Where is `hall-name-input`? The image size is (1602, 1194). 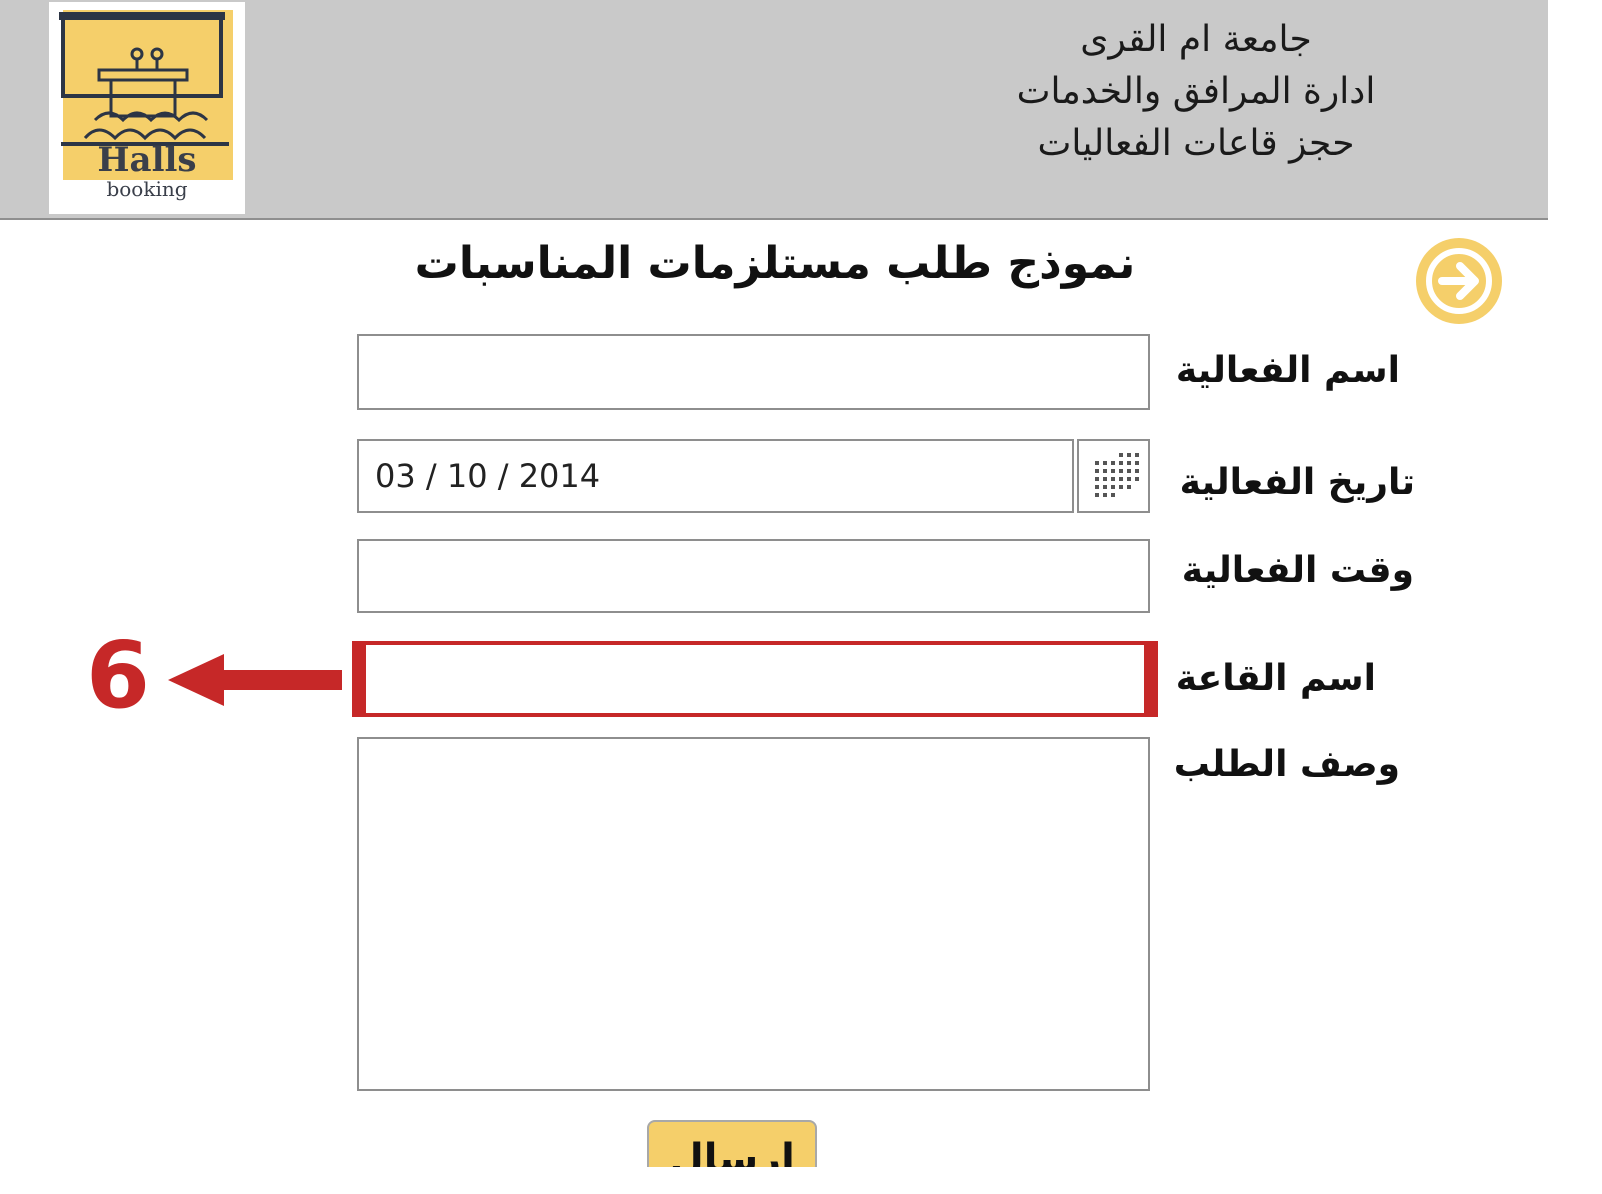 hall-name-input is located at coordinates (755, 679).